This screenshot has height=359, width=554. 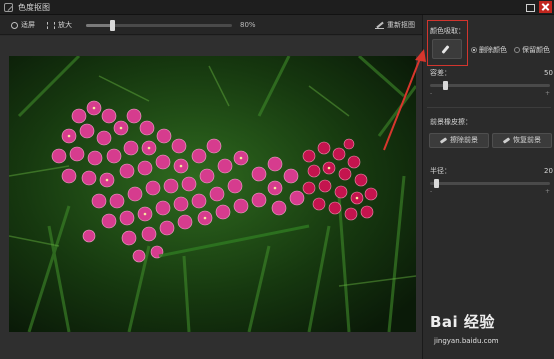 I want to click on app-icon, so click(x=8, y=7).